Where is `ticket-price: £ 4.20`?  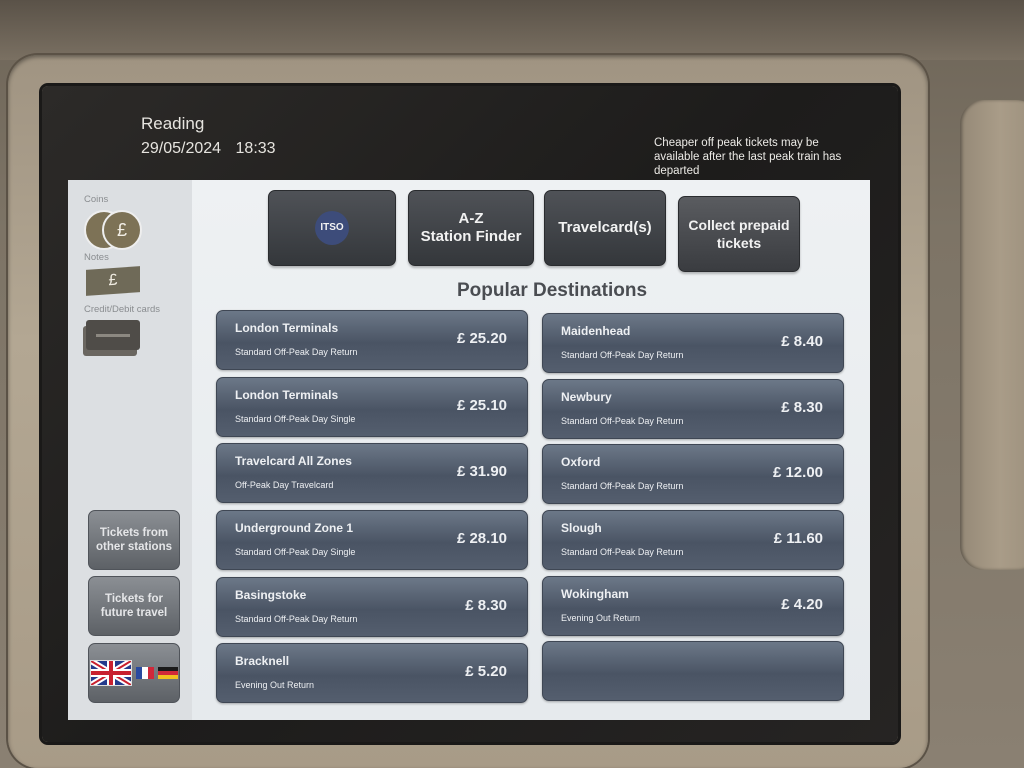 ticket-price: £ 4.20 is located at coordinates (802, 604).